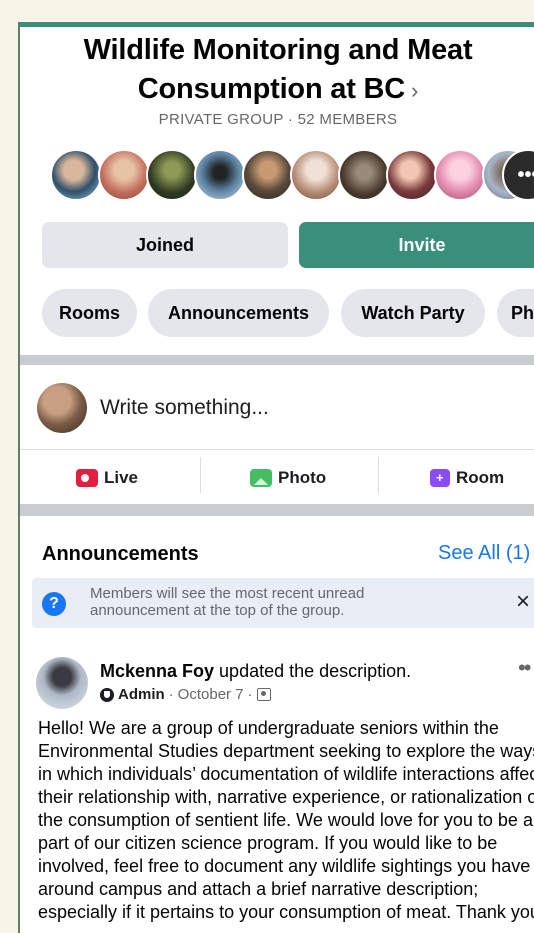 The image size is (534, 933). Describe the element at coordinates (523, 602) in the screenshot. I see `close-icon: ×` at that location.